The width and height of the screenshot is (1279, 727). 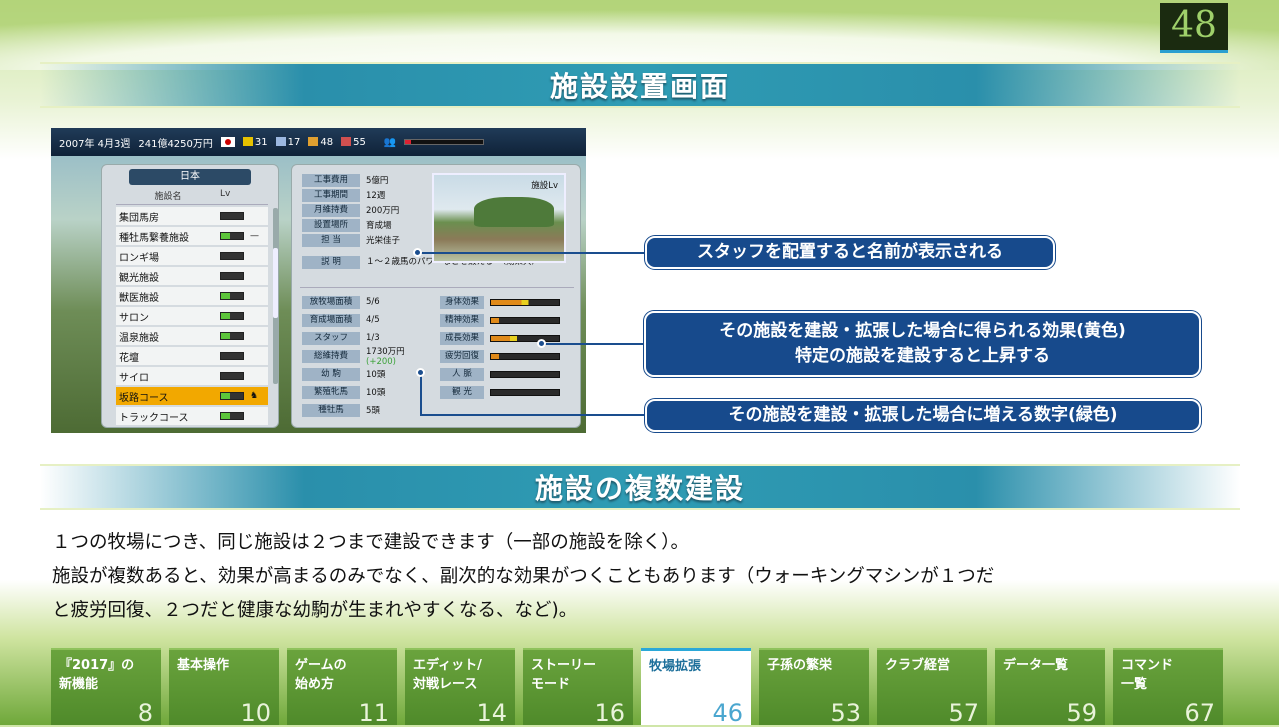 What do you see at coordinates (139, 298) in the screenshot?
I see `facility-name: 獣医施設` at bounding box center [139, 298].